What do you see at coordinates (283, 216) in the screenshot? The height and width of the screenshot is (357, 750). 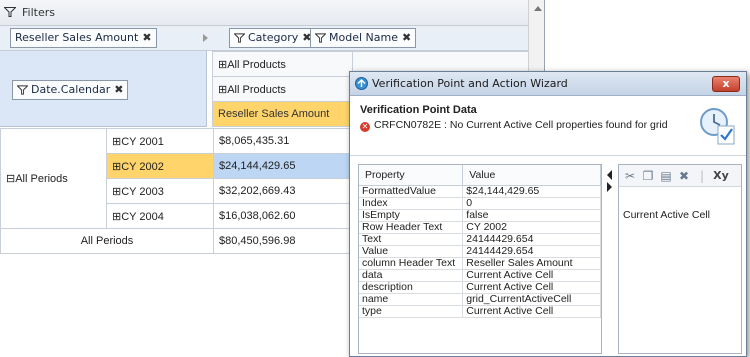 I see `value-cell: $16,038,062.60` at bounding box center [283, 216].